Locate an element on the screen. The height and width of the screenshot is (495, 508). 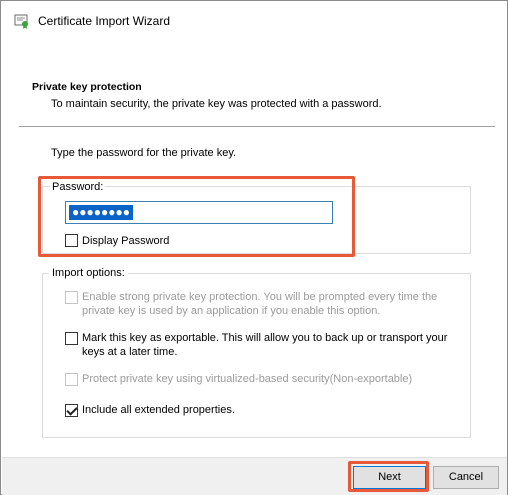
include-extended-properties-checkbox is located at coordinates (71, 410).